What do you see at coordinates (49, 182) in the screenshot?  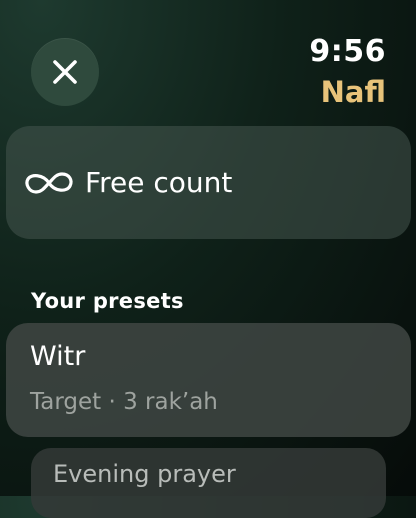 I see `infinity-icon` at bounding box center [49, 182].